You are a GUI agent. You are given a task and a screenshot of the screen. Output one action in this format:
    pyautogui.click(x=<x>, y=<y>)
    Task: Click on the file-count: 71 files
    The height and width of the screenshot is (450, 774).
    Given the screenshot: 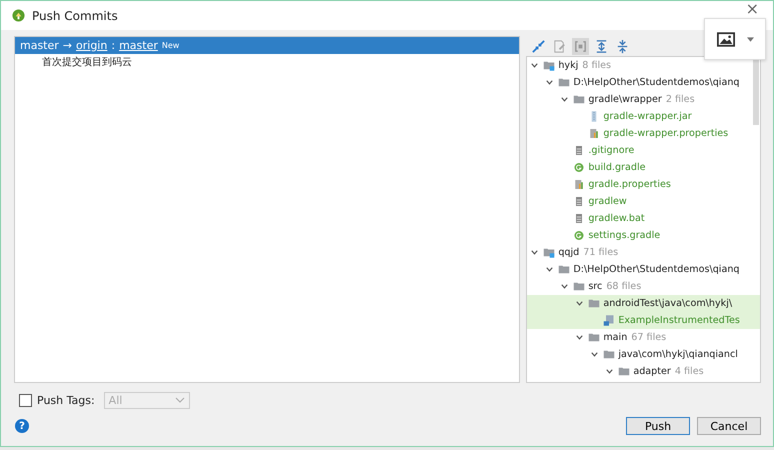 What is the action you would take?
    pyautogui.click(x=600, y=252)
    